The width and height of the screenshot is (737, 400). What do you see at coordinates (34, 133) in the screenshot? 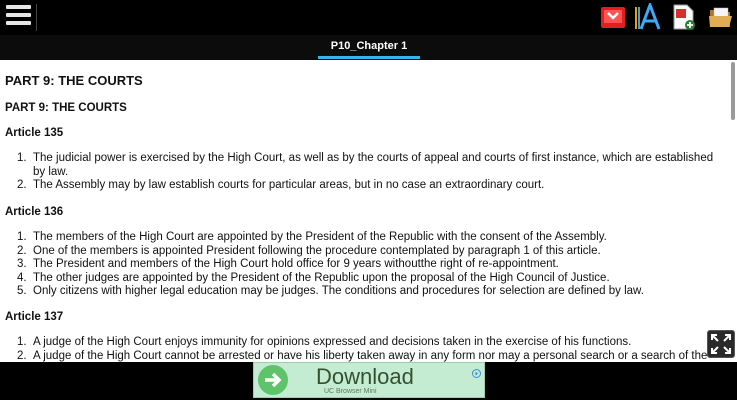
I see `article-heading: Article 135` at bounding box center [34, 133].